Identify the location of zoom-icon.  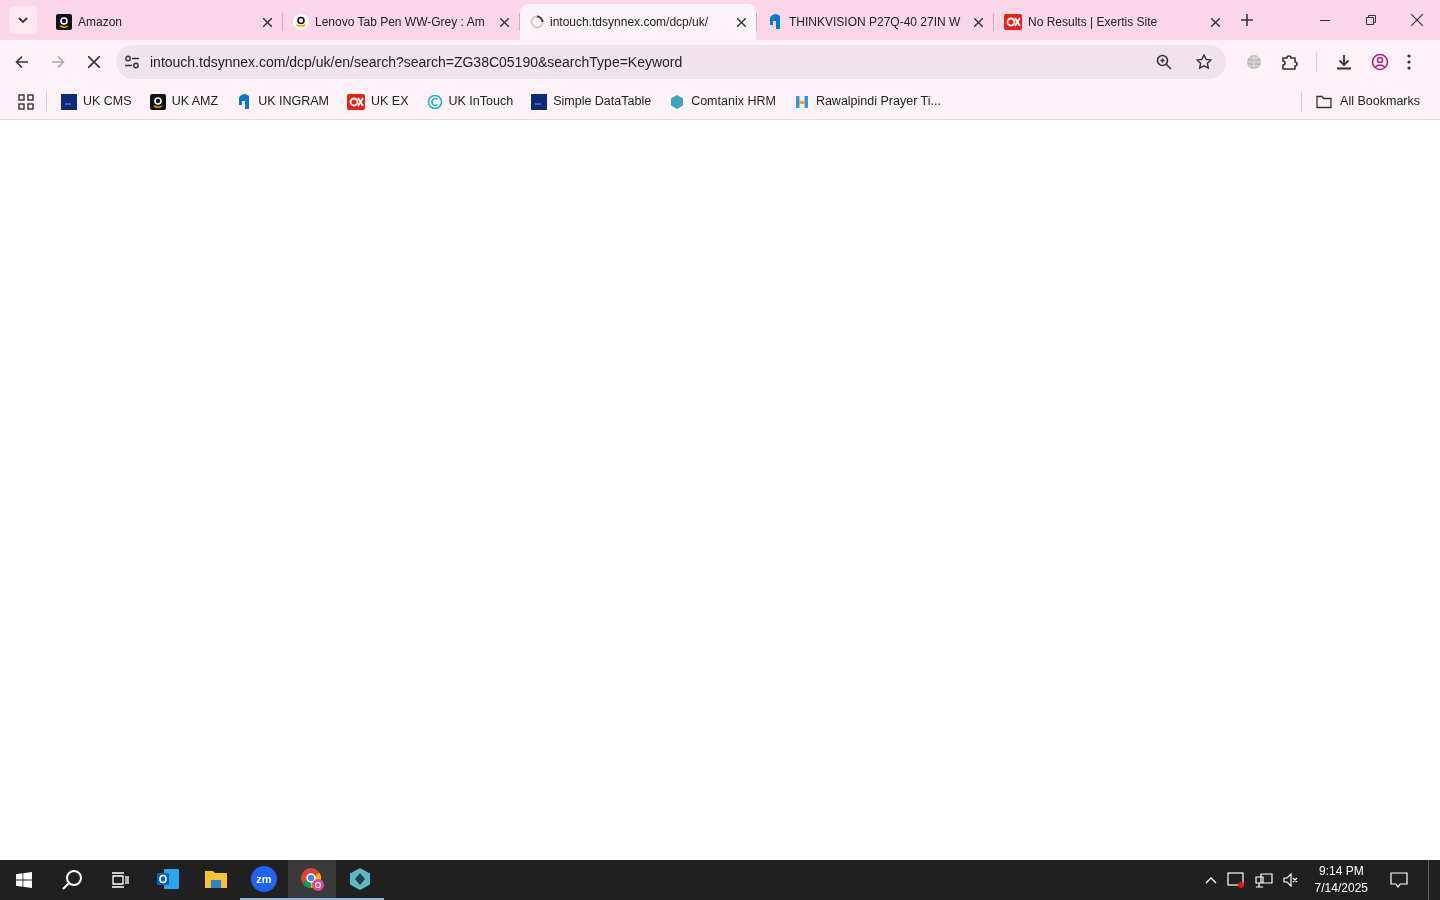
(1164, 62).